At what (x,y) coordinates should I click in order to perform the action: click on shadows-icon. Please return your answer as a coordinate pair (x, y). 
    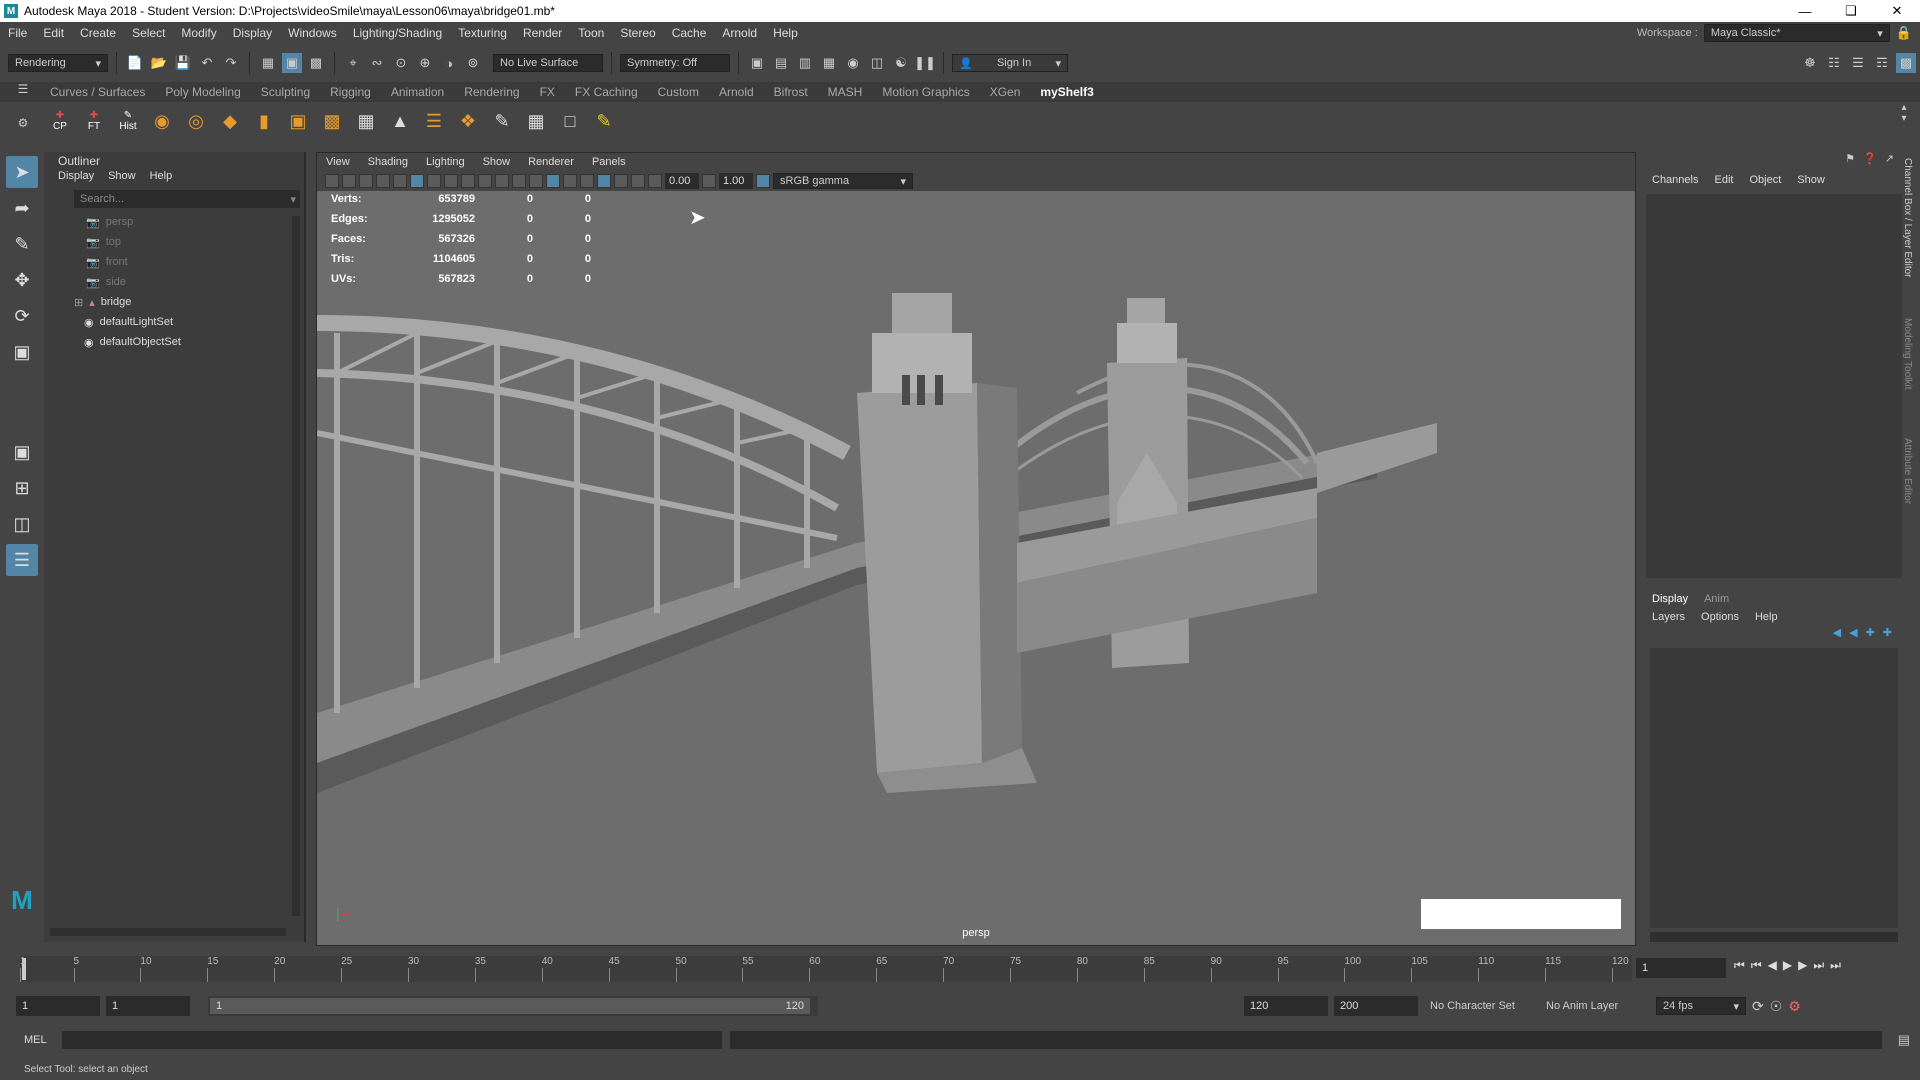
    Looking at the image, I should click on (485, 181).